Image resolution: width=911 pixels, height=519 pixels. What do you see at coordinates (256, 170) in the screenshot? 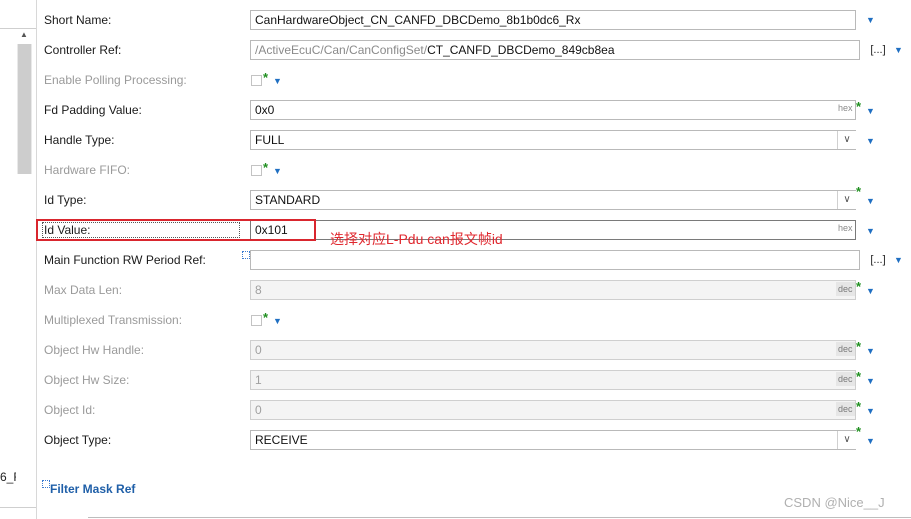
I see `hardware-fifo-checkbox` at bounding box center [256, 170].